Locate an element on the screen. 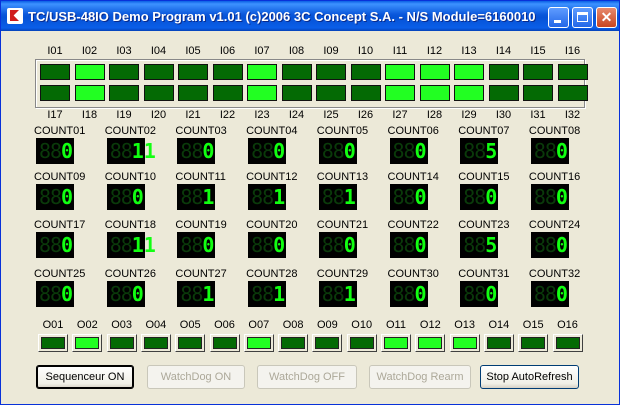 The height and width of the screenshot is (405, 620). output-label: O10 is located at coordinates (362, 325).